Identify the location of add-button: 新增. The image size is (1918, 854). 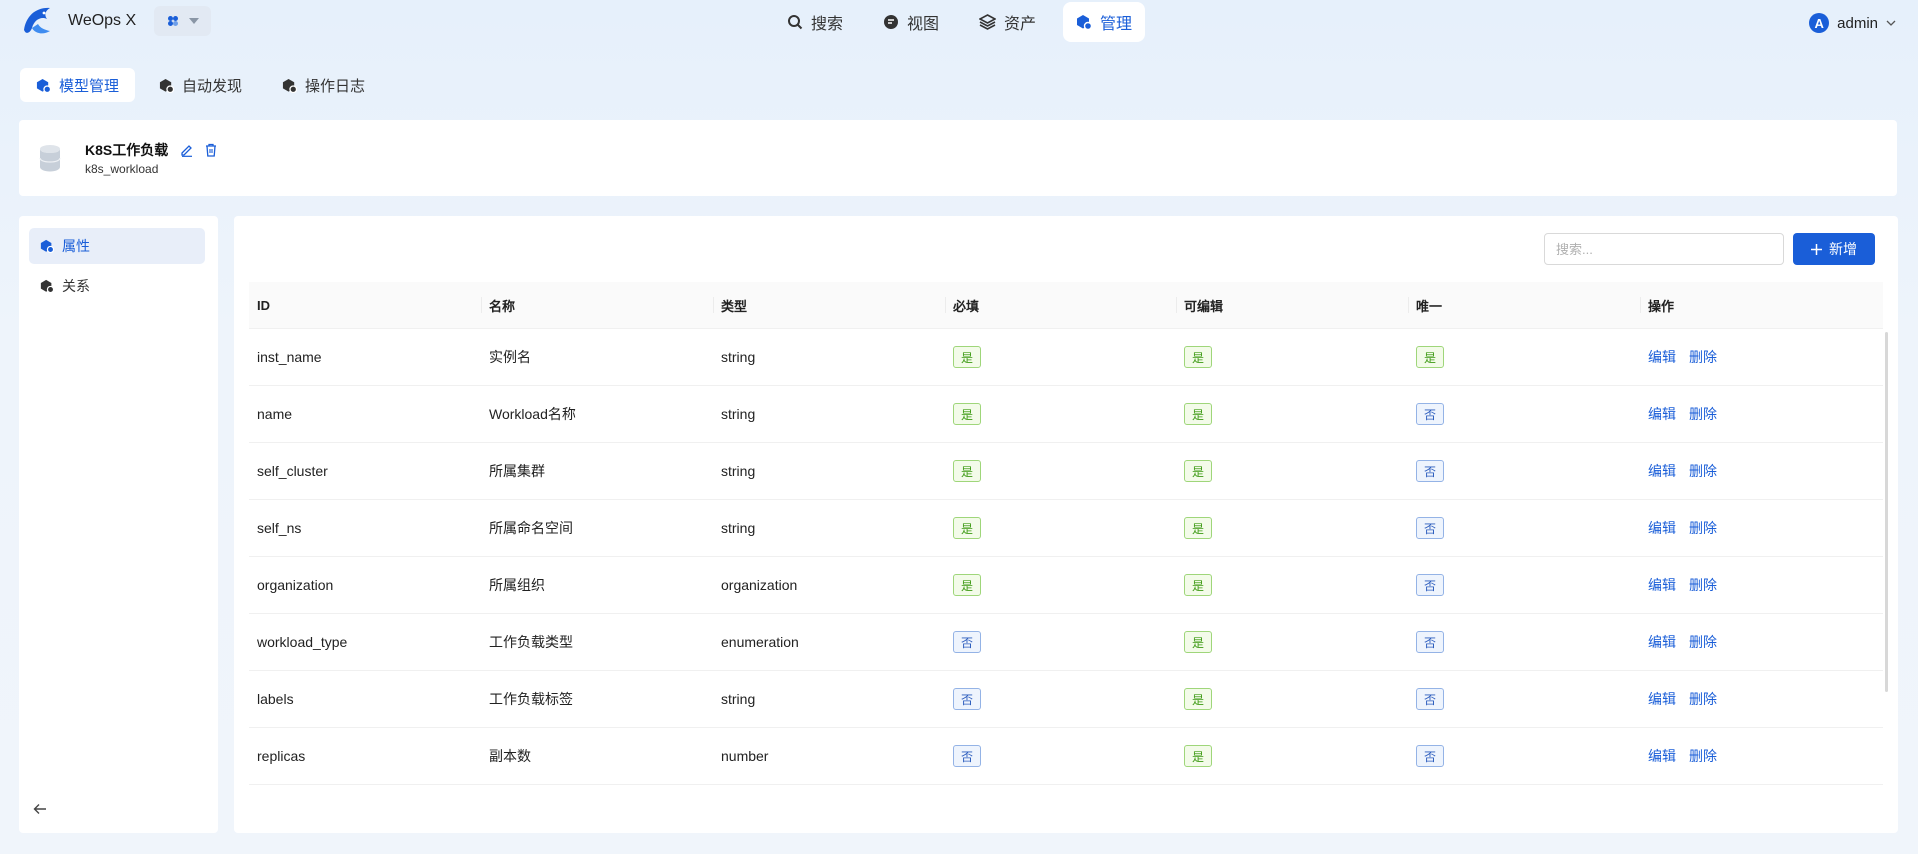
(1834, 249).